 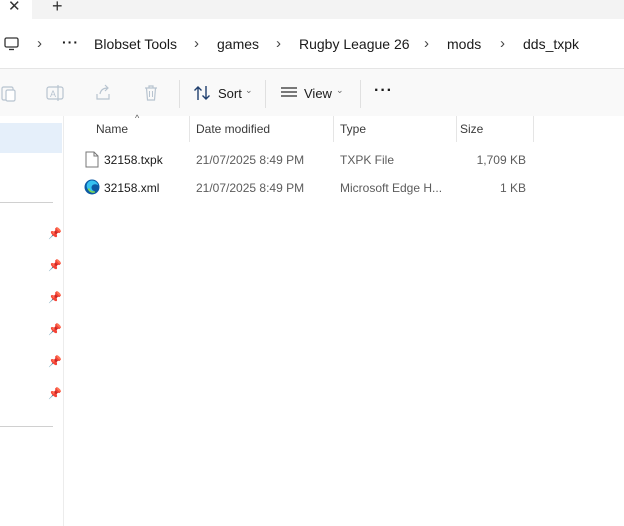 I want to click on share-icon, so click(x=103, y=93).